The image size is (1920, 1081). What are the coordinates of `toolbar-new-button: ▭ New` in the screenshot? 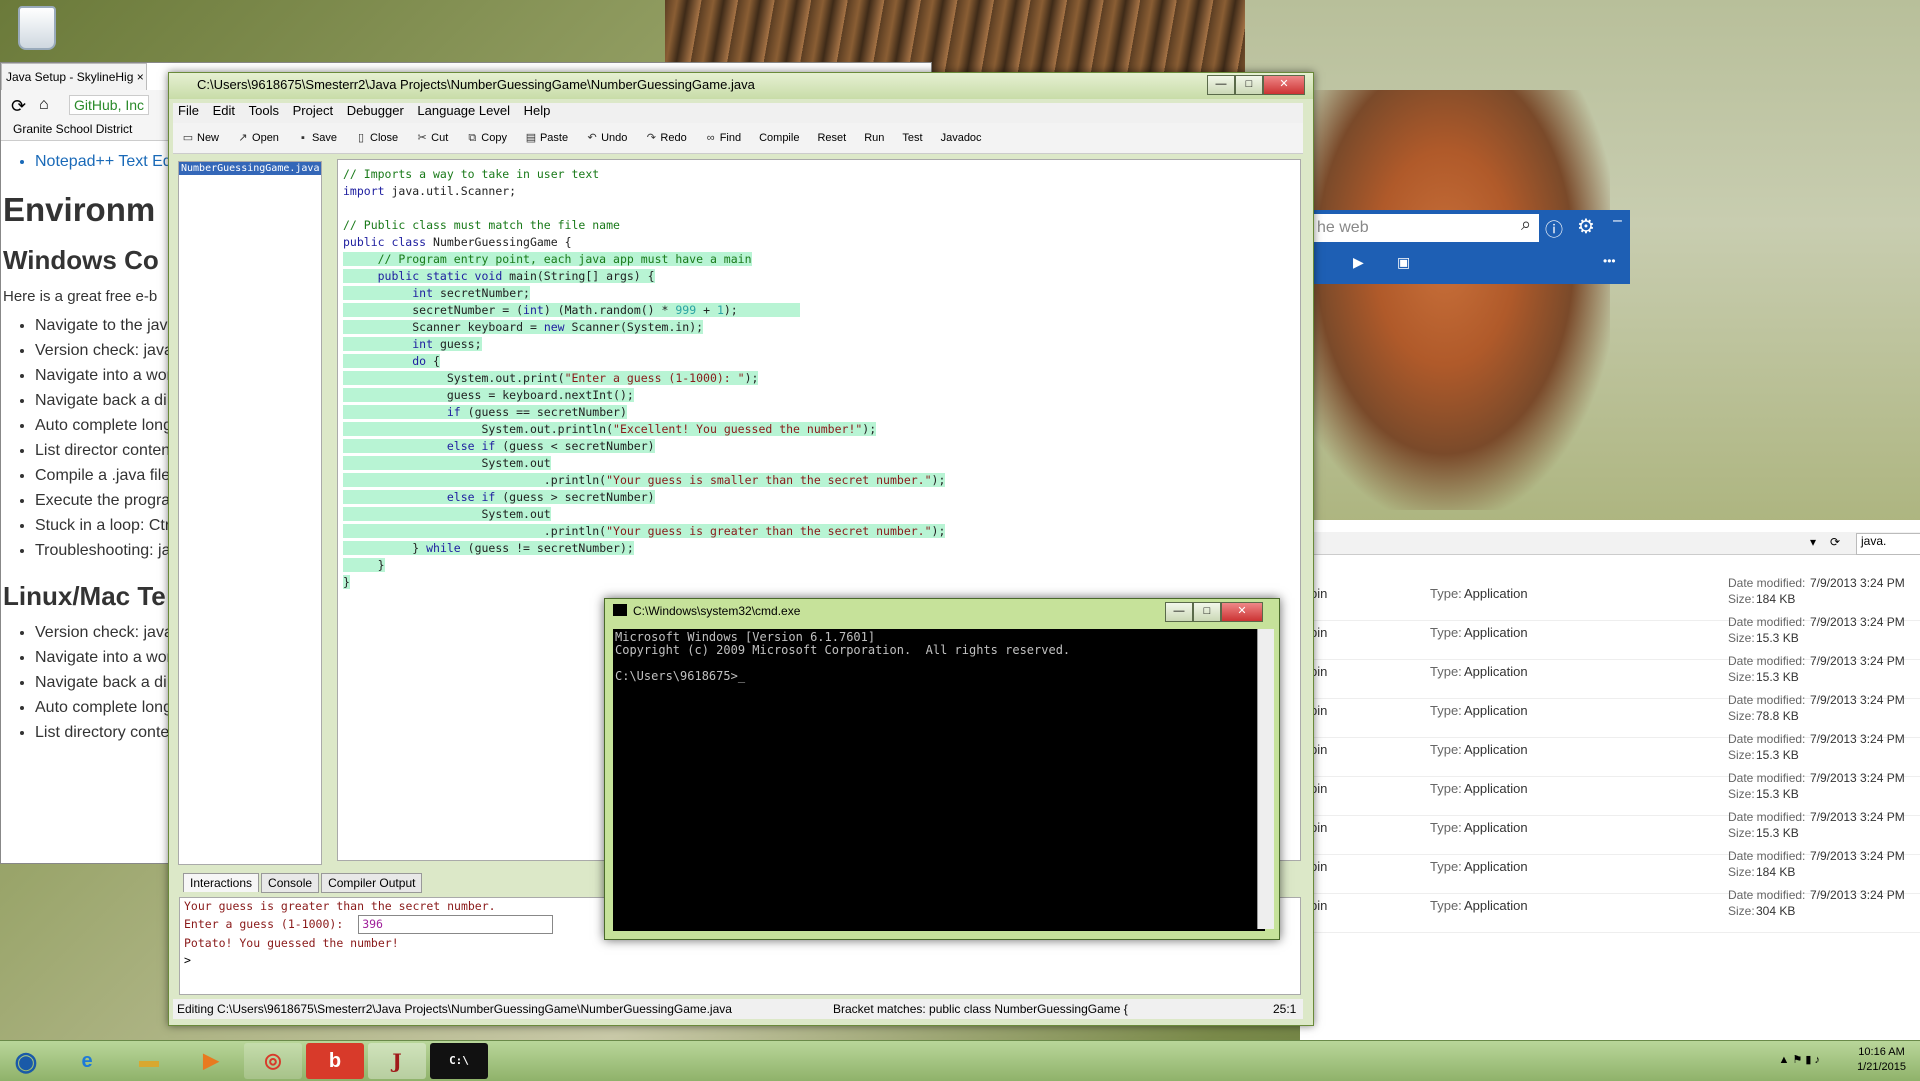 It's located at (200, 138).